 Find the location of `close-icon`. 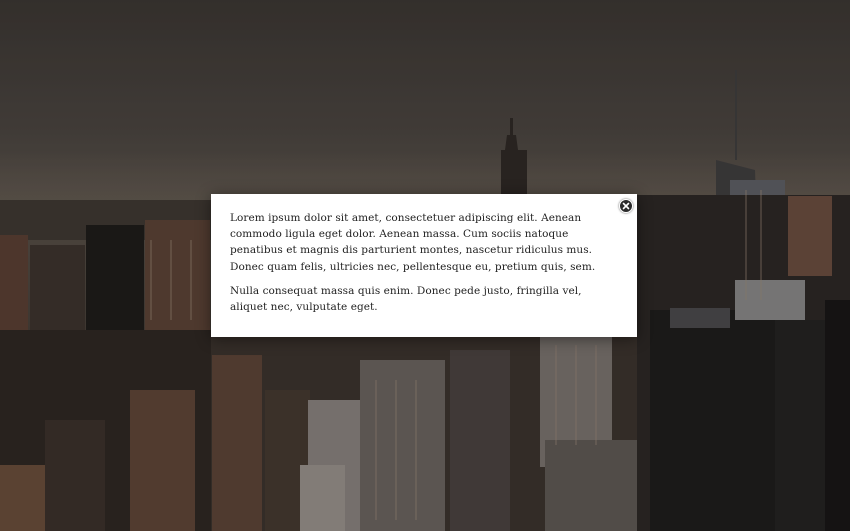

close-icon is located at coordinates (625, 205).